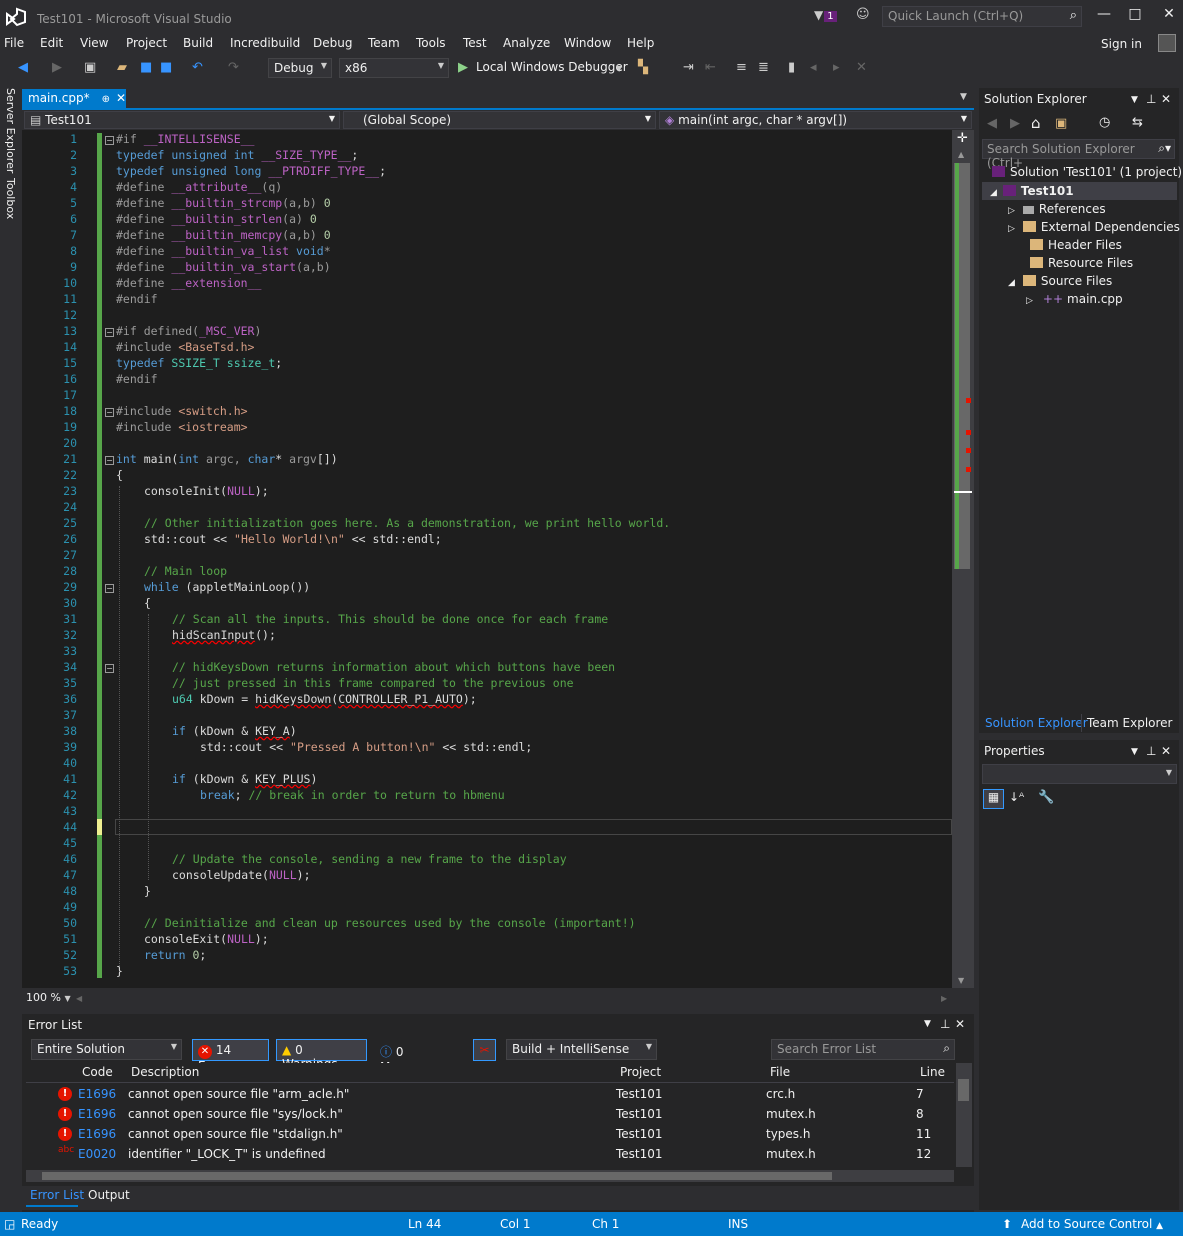 This screenshot has width=1183, height=1236. Describe the element at coordinates (1032, 191) in the screenshot. I see `tree-project: ◢ Test101` at that location.